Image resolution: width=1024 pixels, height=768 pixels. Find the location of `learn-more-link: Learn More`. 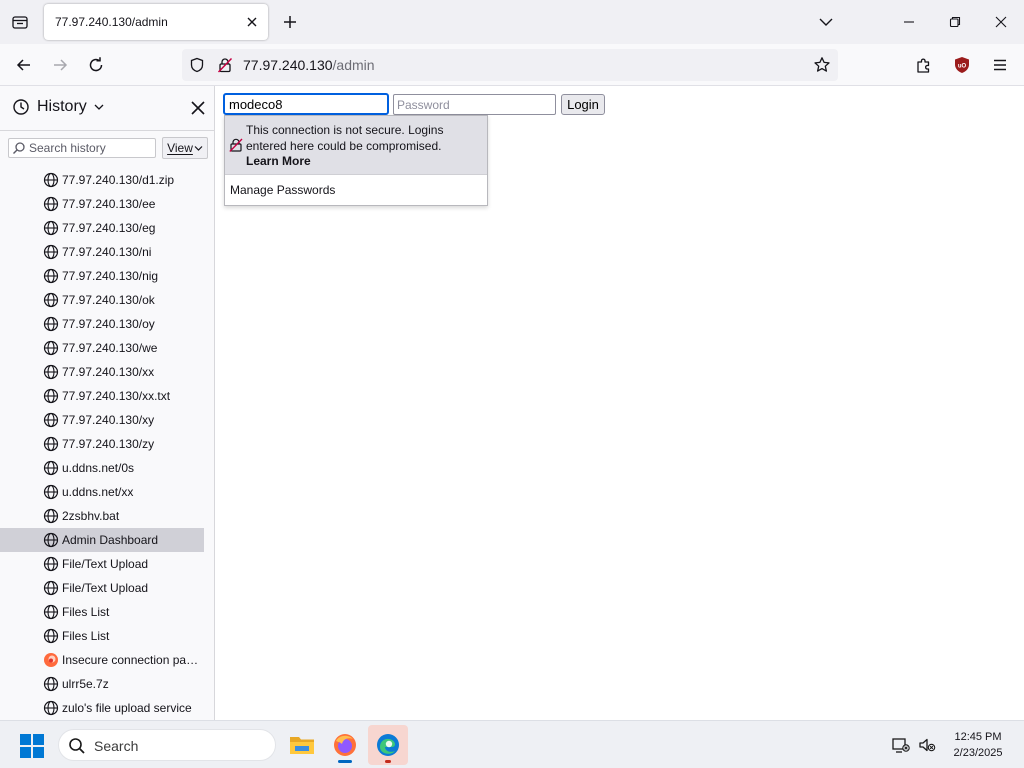

learn-more-link: Learn More is located at coordinates (278, 161).